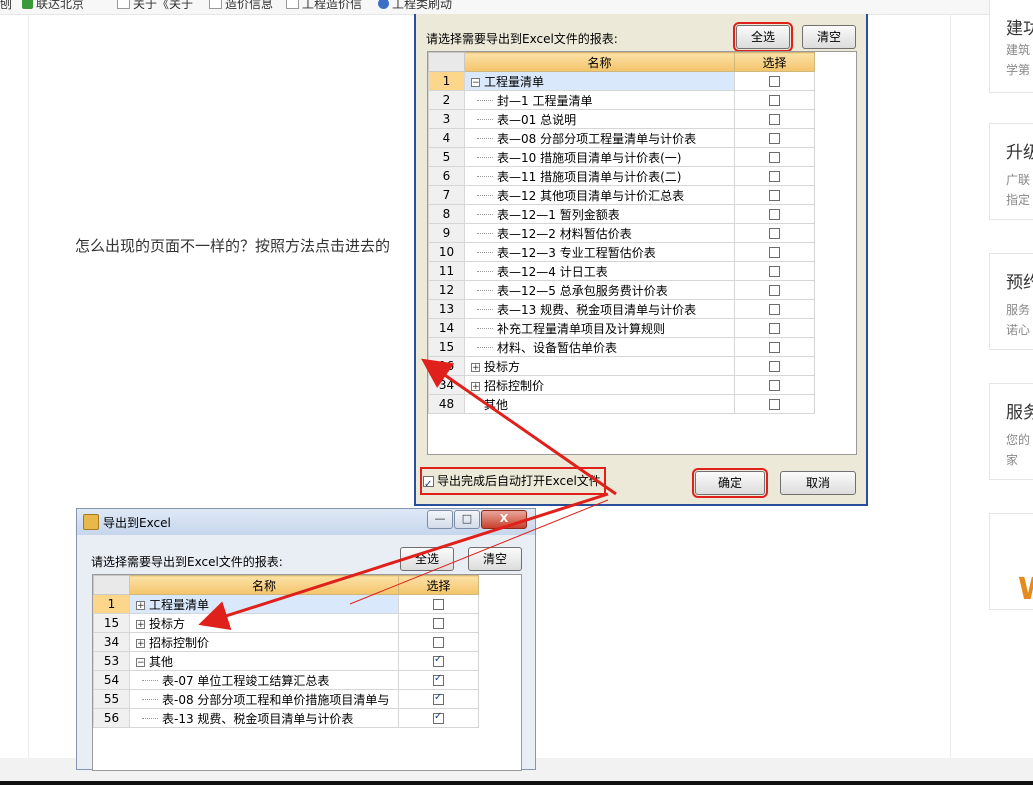  I want to click on side-card-3: 预约 服务 诺心, so click(1011, 301).